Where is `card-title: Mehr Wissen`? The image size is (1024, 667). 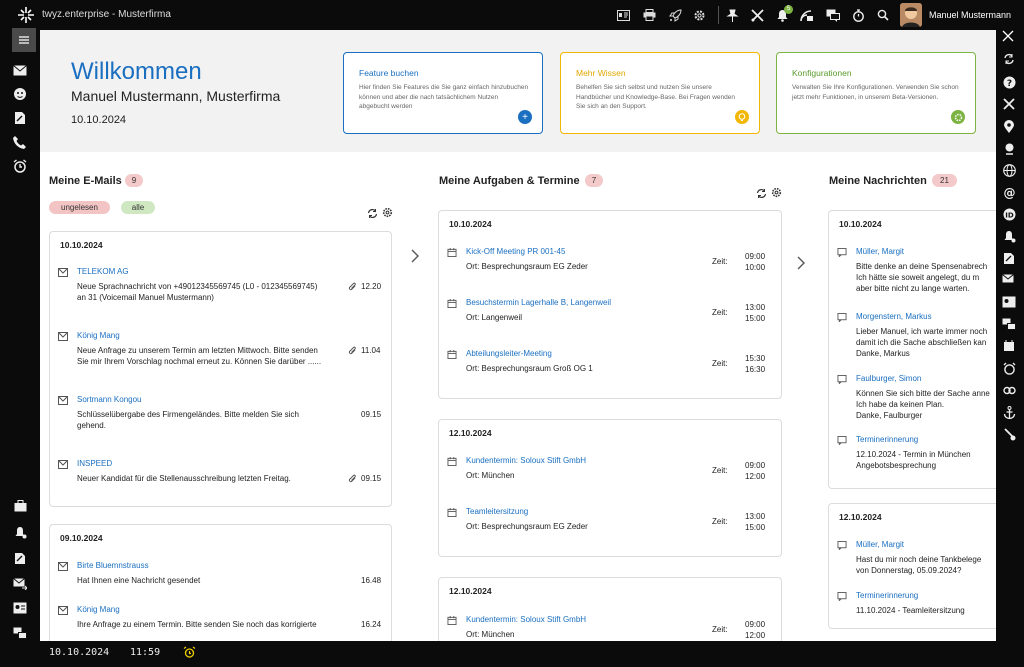
card-title: Mehr Wissen is located at coordinates (601, 73).